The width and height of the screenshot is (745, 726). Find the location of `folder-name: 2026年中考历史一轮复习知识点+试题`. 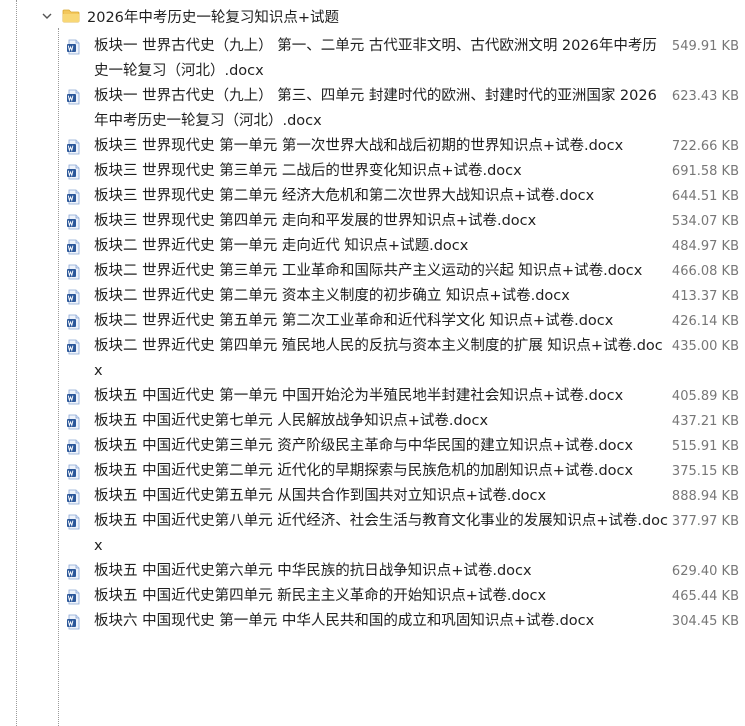

folder-name: 2026年中考历史一轮复习知识点+试题 is located at coordinates (213, 17).